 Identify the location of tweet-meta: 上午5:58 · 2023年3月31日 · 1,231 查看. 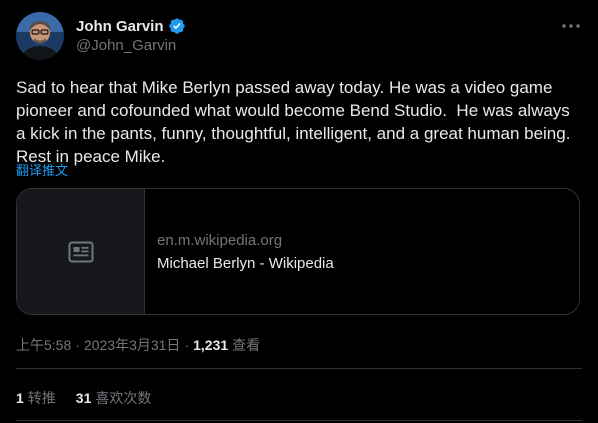
(138, 345).